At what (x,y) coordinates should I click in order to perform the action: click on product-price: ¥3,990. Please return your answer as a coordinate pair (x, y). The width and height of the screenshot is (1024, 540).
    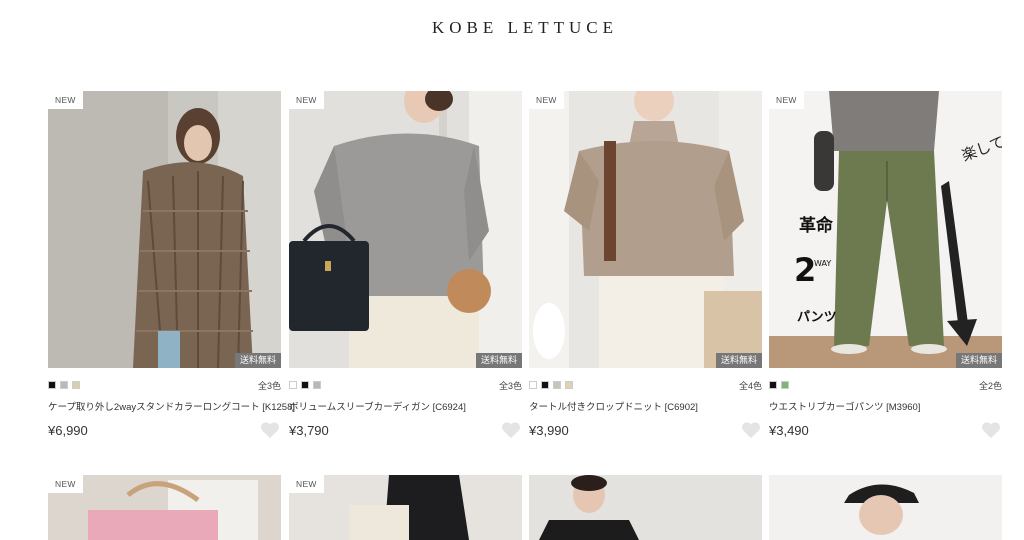
    Looking at the image, I should click on (549, 430).